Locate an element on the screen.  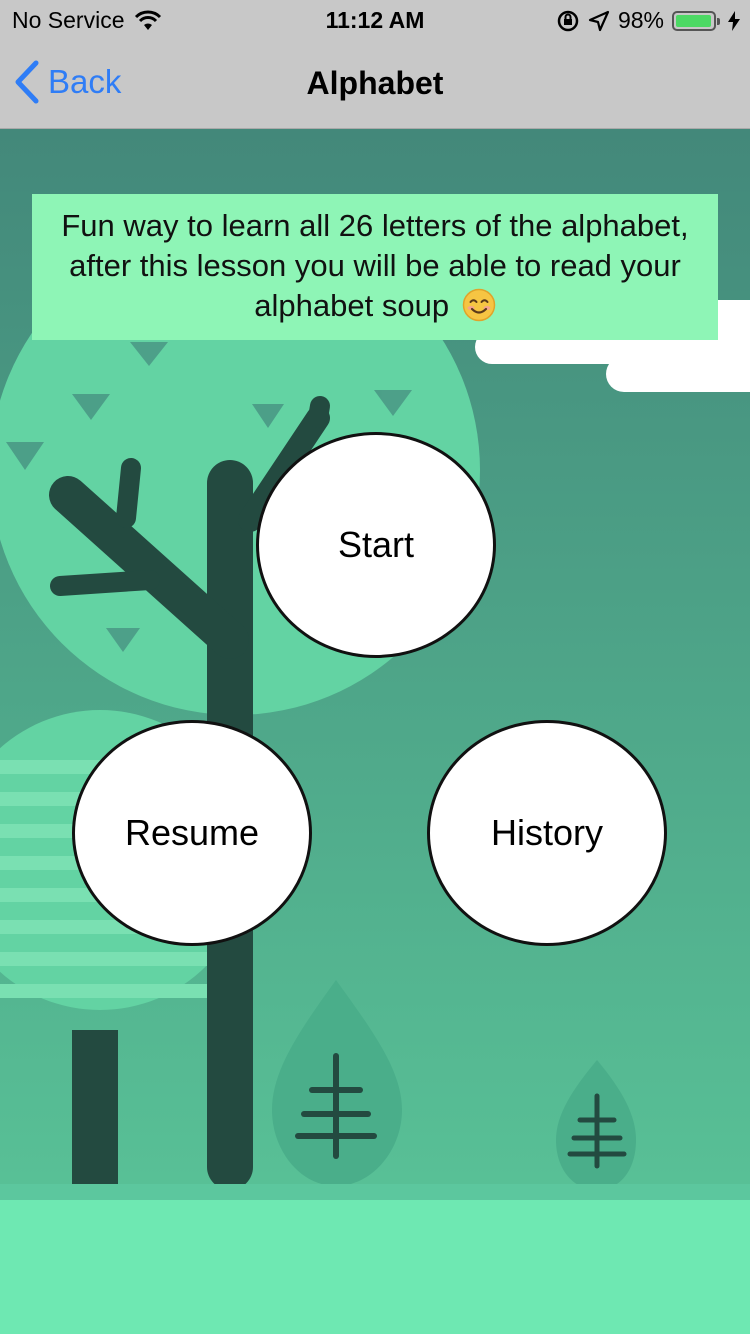
start-button-label: Start is located at coordinates (376, 544).